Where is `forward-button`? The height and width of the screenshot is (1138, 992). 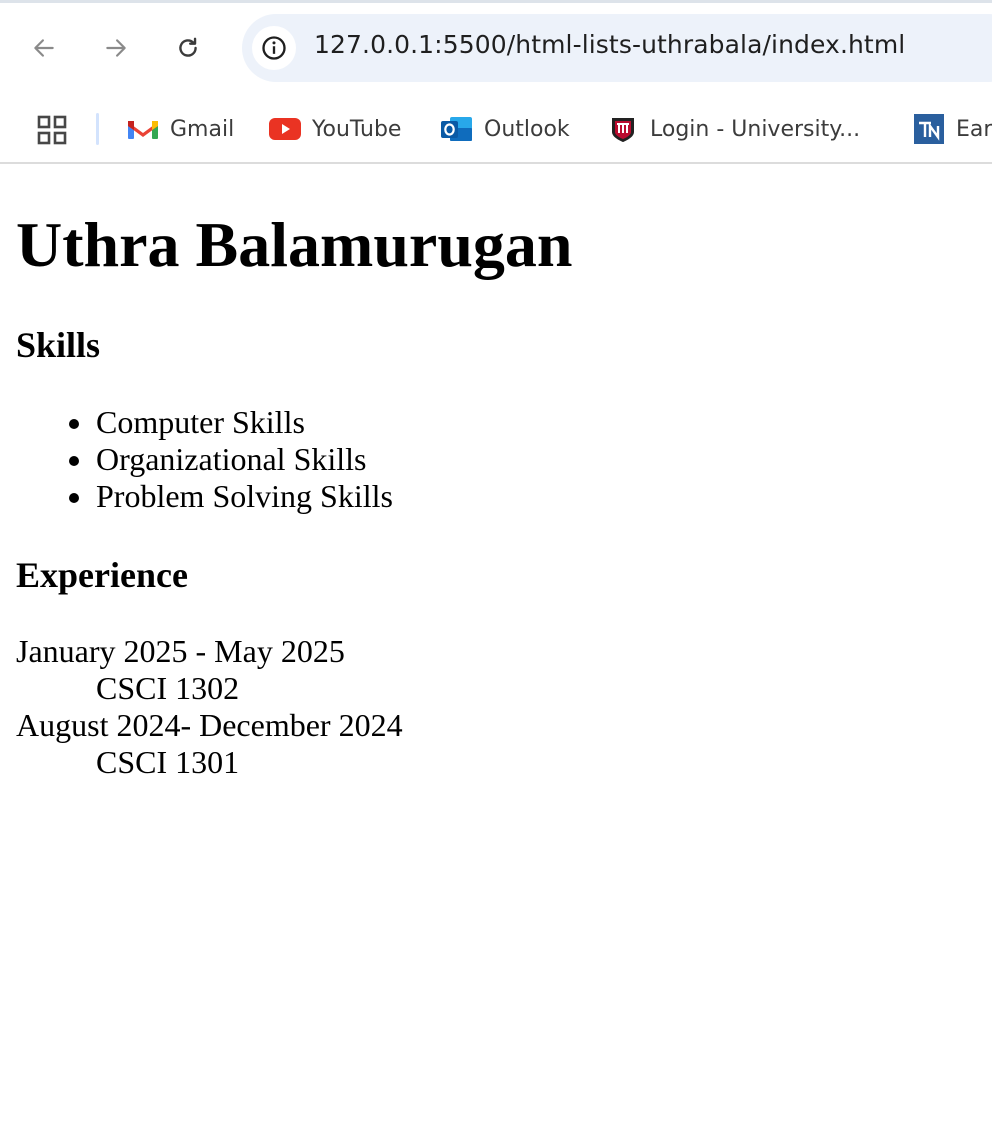
forward-button is located at coordinates (116, 48).